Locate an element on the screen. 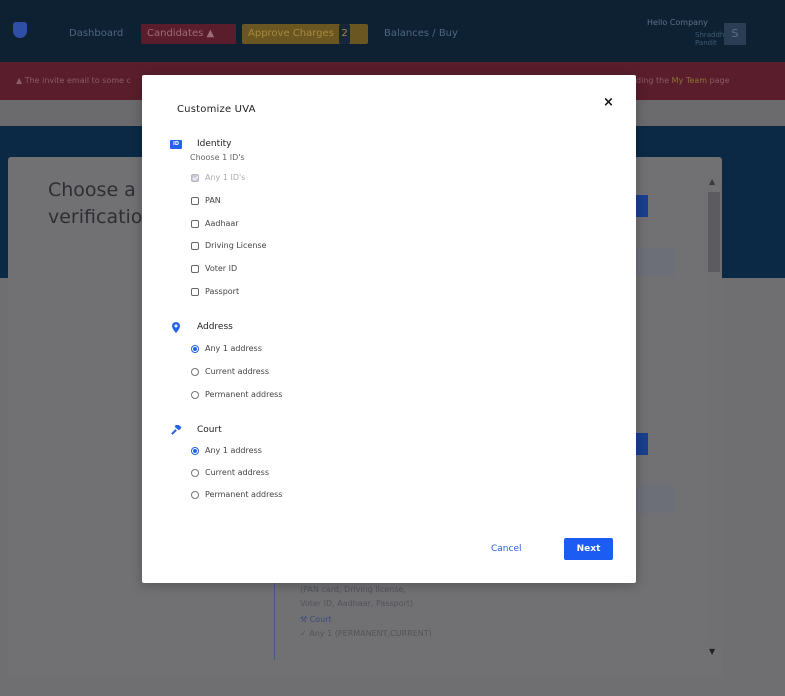  address-label: Address is located at coordinates (215, 327).